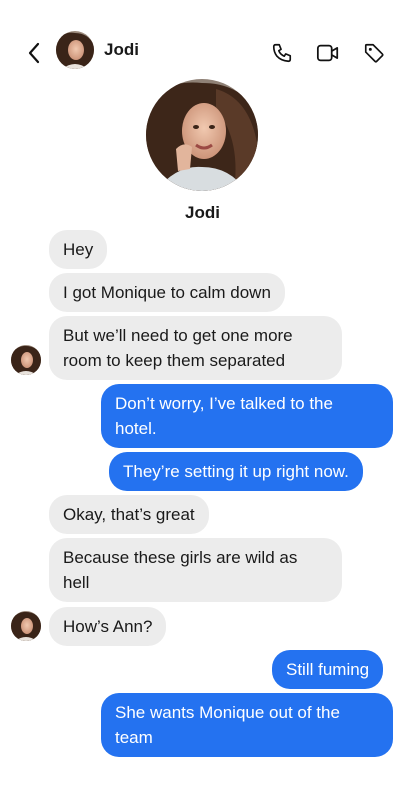 The image size is (405, 790). I want to click on message-text: I got Monique to calm down, so click(167, 292).